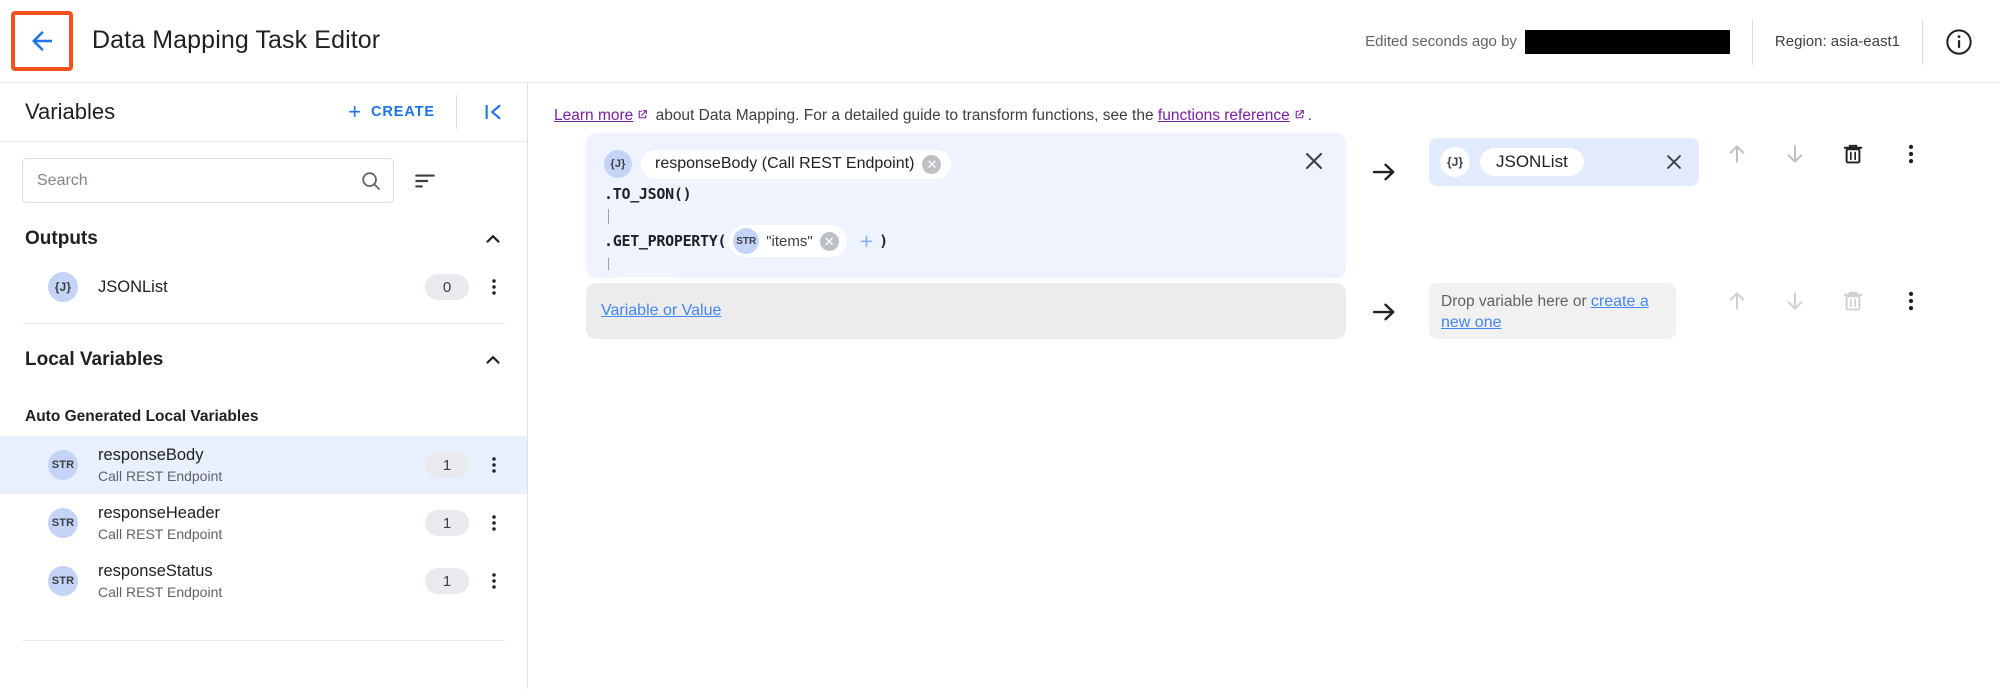 This screenshot has height=689, width=1999. Describe the element at coordinates (966, 164) in the screenshot. I see `expression-source-line: {J} responseBody (Call REST Endpoint) ✕` at that location.